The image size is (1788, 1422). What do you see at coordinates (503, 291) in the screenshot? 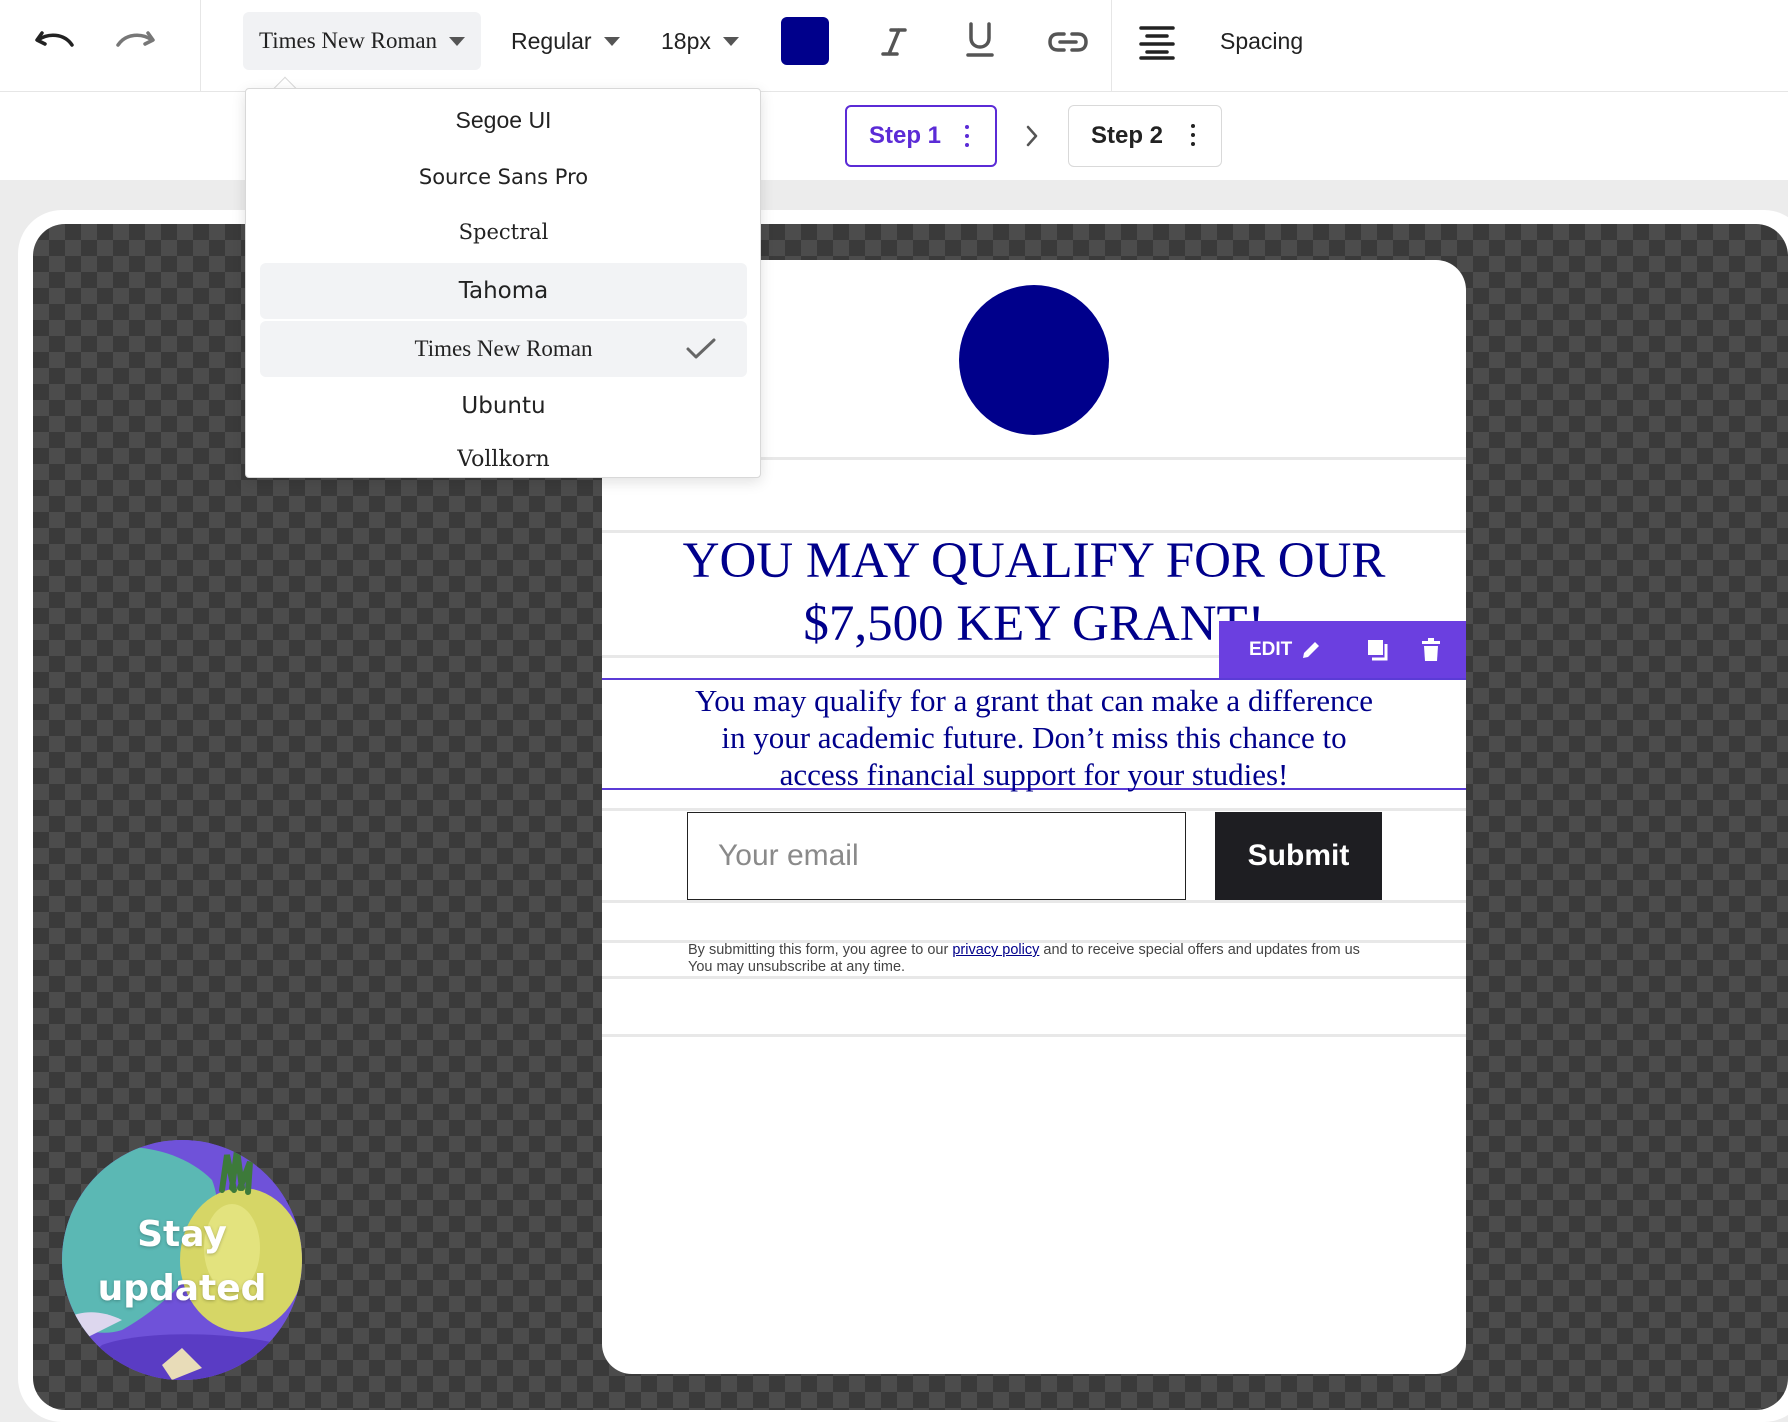
I see `font-option-tahoma: Tahoma` at bounding box center [503, 291].